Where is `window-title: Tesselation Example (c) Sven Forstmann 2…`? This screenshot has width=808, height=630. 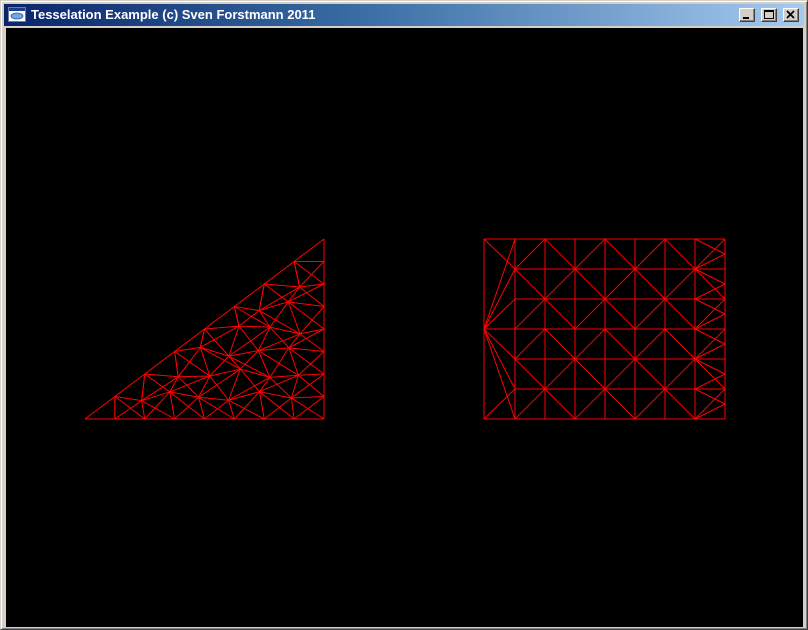
window-title: Tesselation Example (c) Sven Forstmann 2… is located at coordinates (173, 15).